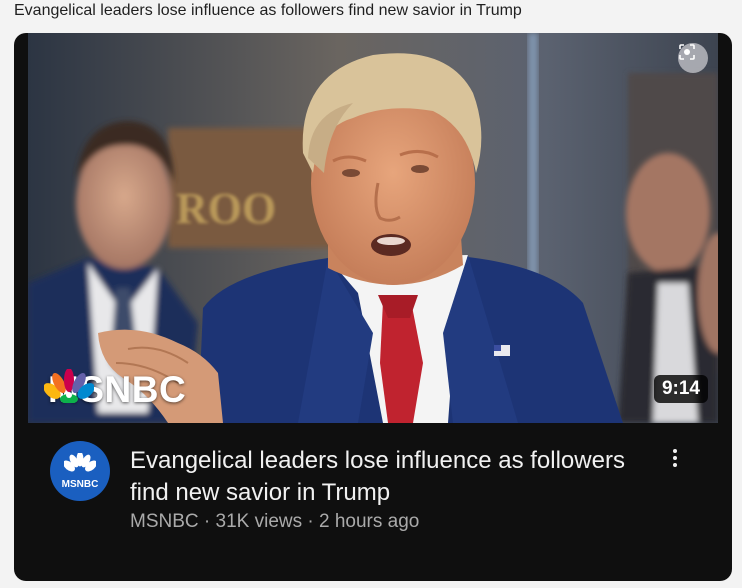  I want to click on video-meta: MSNBC · 31K views · 2 hours ago, so click(274, 522).